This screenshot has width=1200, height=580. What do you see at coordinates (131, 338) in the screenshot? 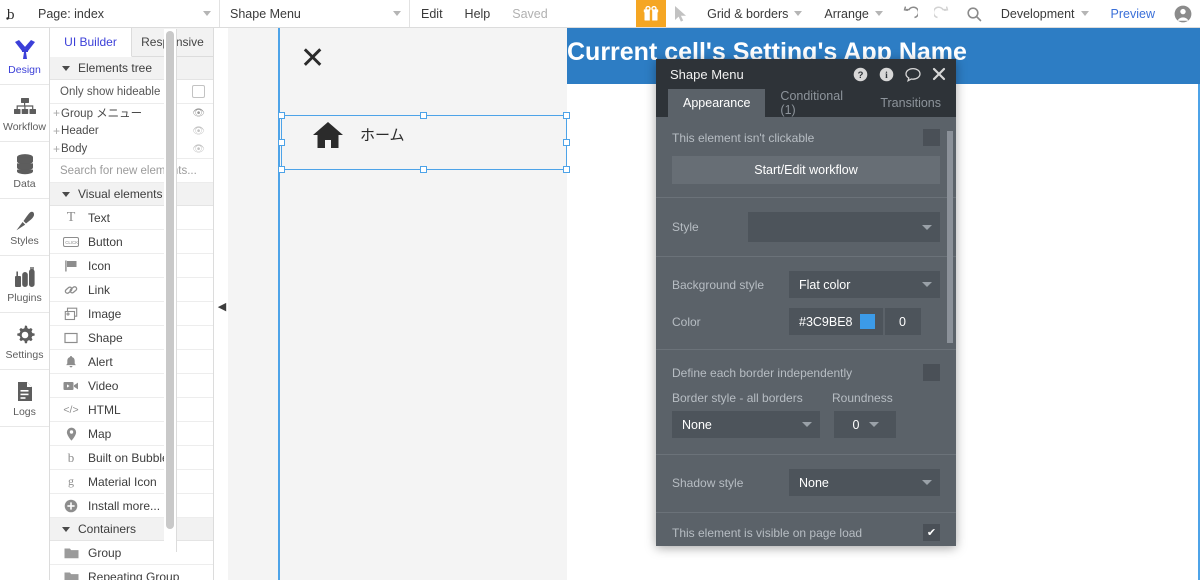
I see `element-shape: Shape` at bounding box center [131, 338].